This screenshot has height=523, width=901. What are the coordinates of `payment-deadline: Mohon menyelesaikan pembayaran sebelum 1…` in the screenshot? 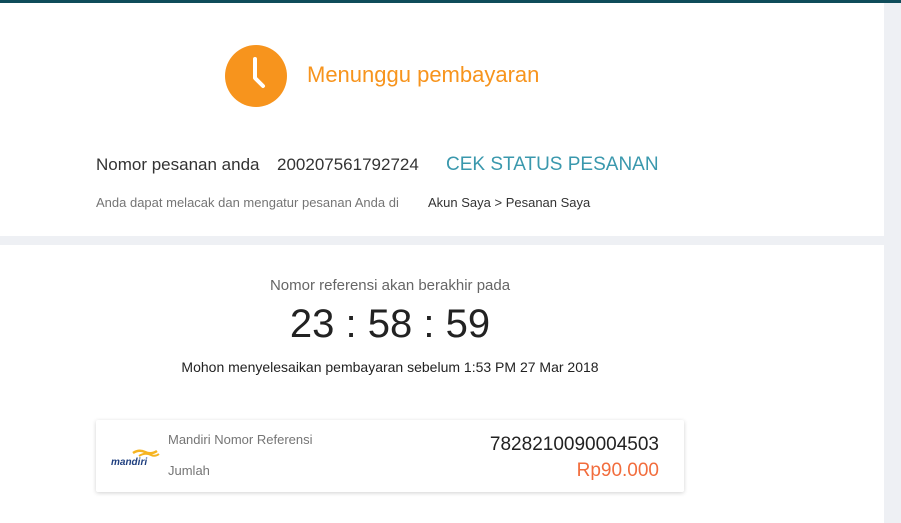 It's located at (390, 367).